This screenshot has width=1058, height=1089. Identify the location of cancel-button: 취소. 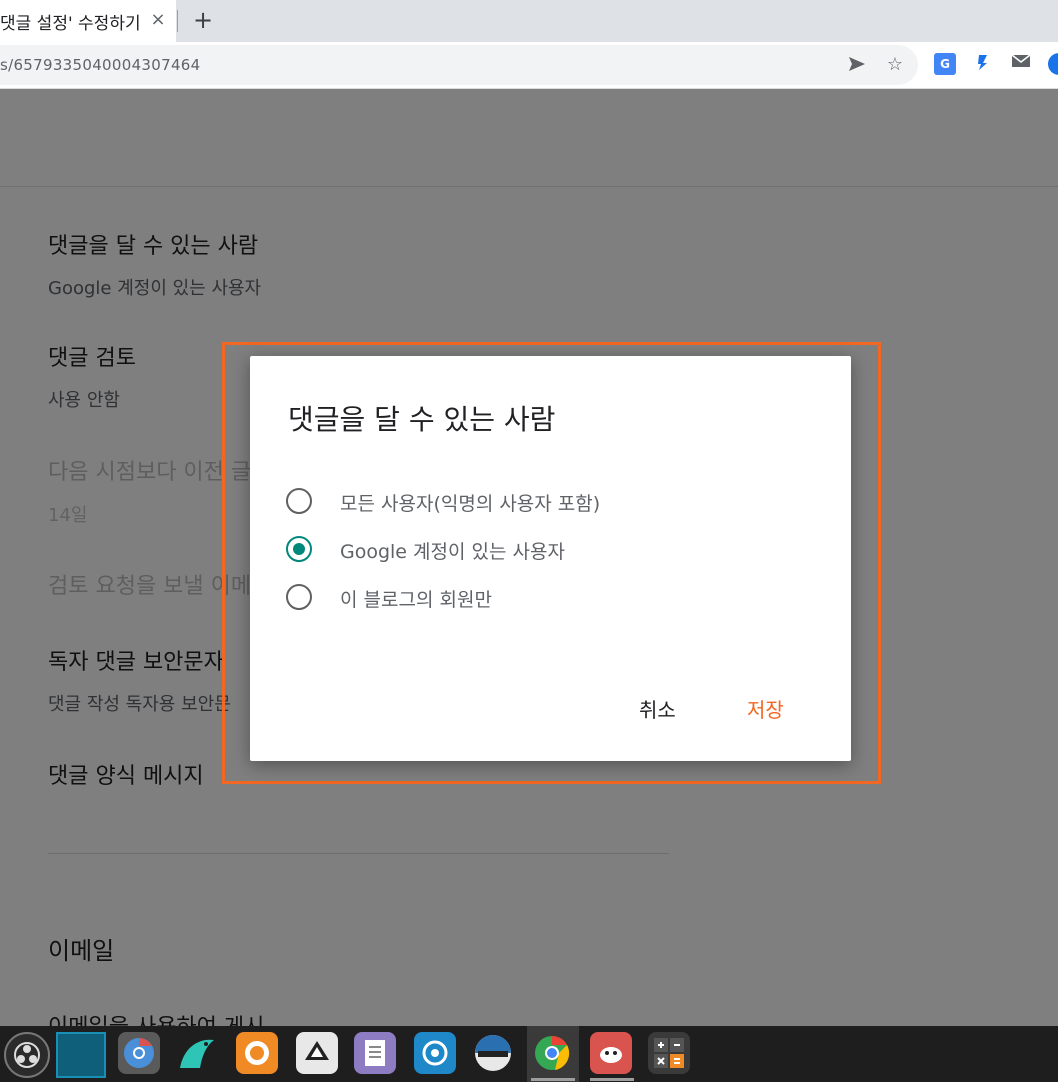
(657, 710).